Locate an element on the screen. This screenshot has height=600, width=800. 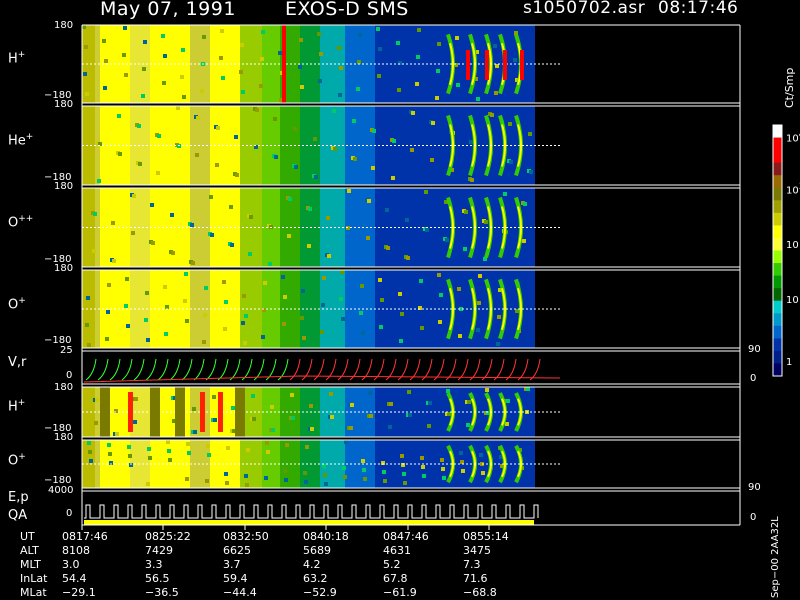
tick-h2-top: 180 is located at coordinates (64, 387).